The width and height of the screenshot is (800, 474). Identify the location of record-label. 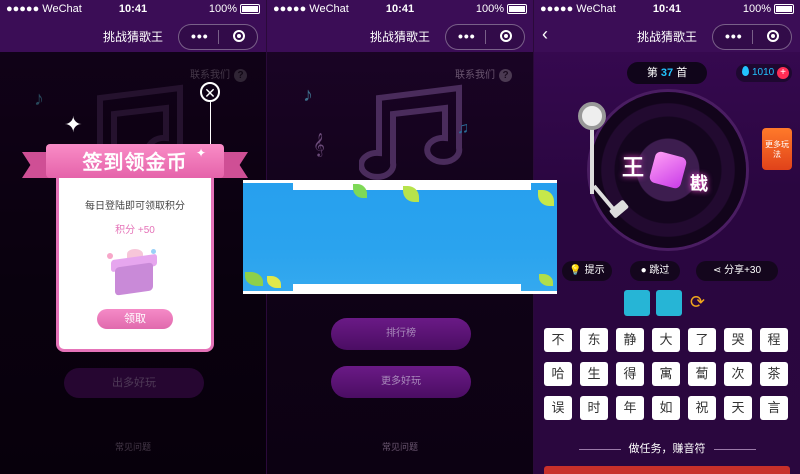
(668, 170).